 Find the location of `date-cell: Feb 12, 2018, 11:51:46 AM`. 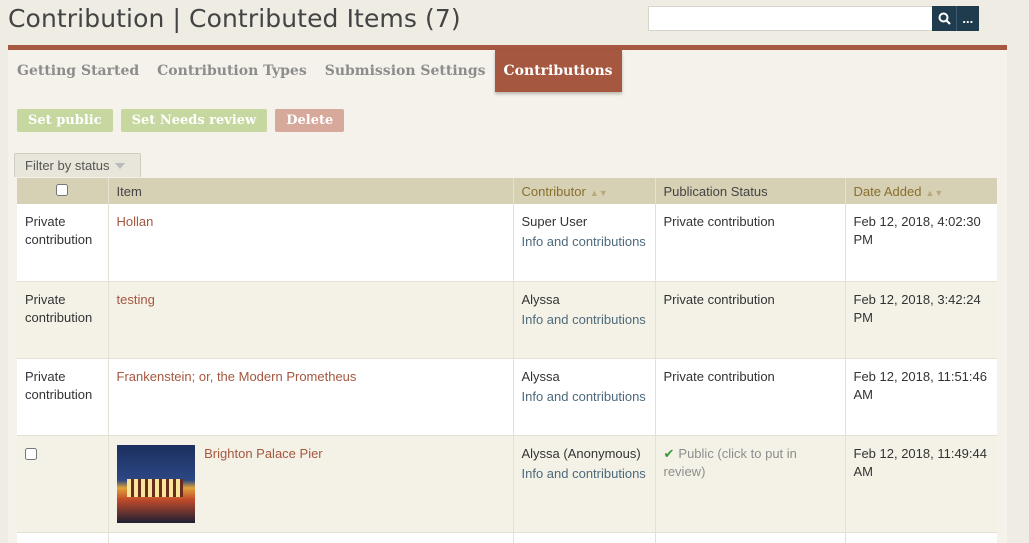

date-cell: Feb 12, 2018, 11:51:46 AM is located at coordinates (920, 397).